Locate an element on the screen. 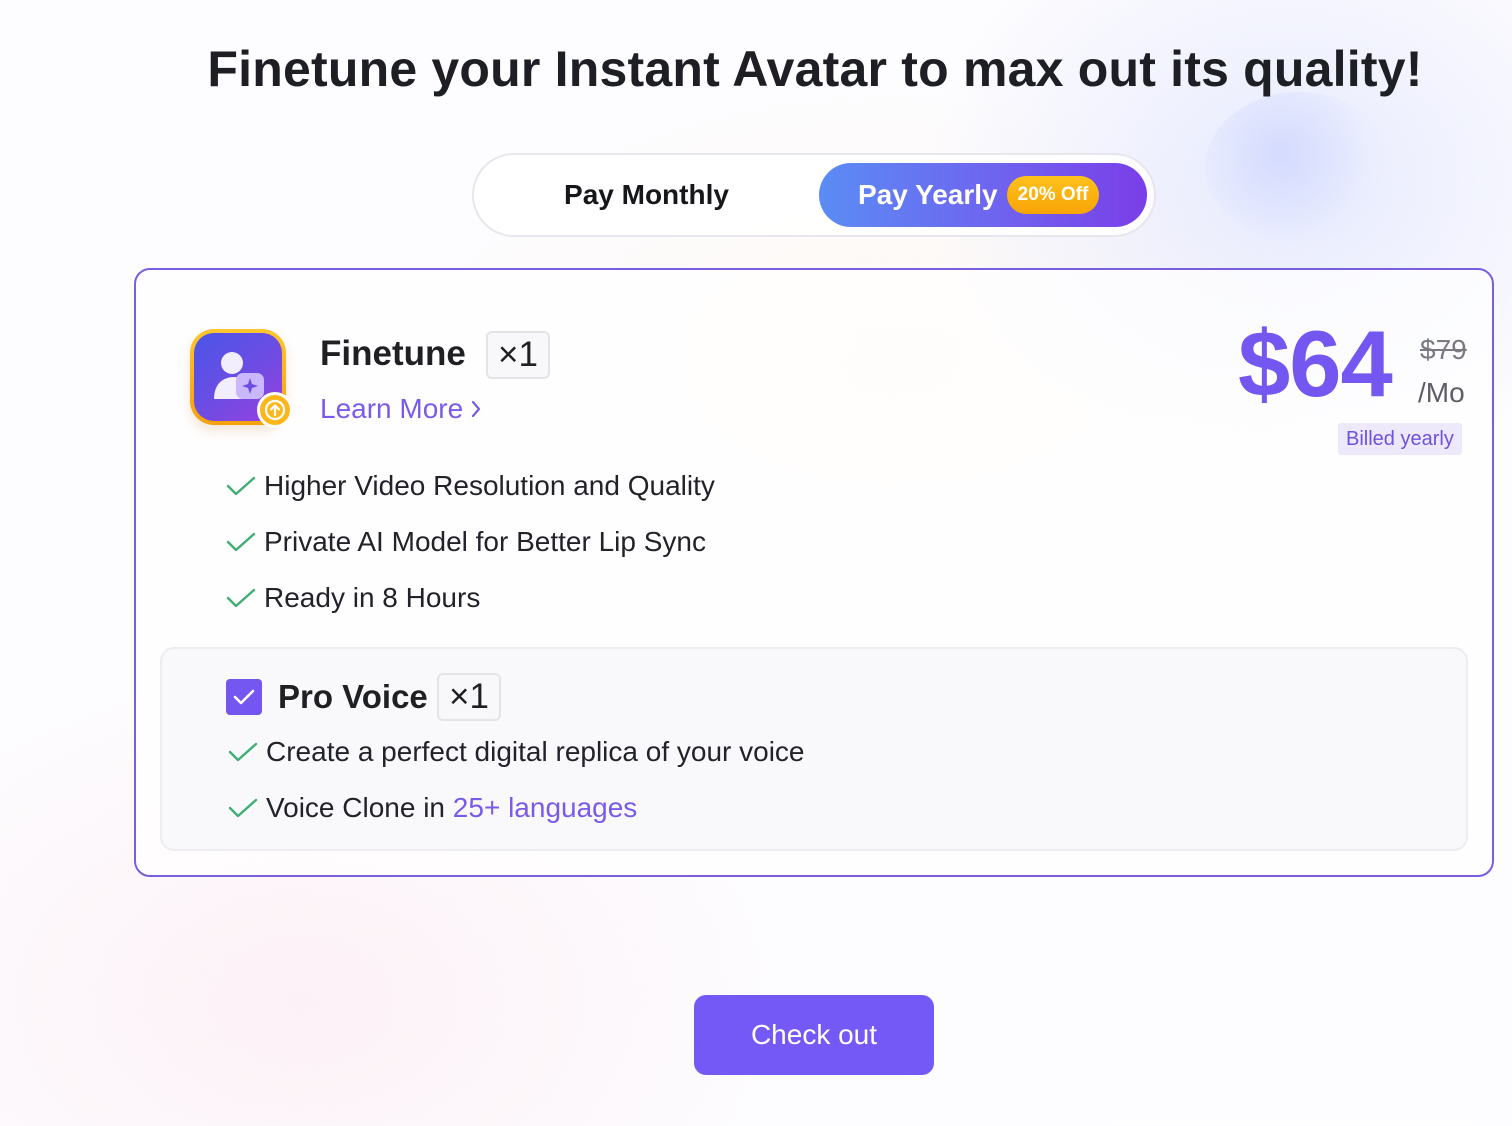 The image size is (1512, 1126). feature-text: Private AI Model for Better Lip Sync is located at coordinates (485, 541).